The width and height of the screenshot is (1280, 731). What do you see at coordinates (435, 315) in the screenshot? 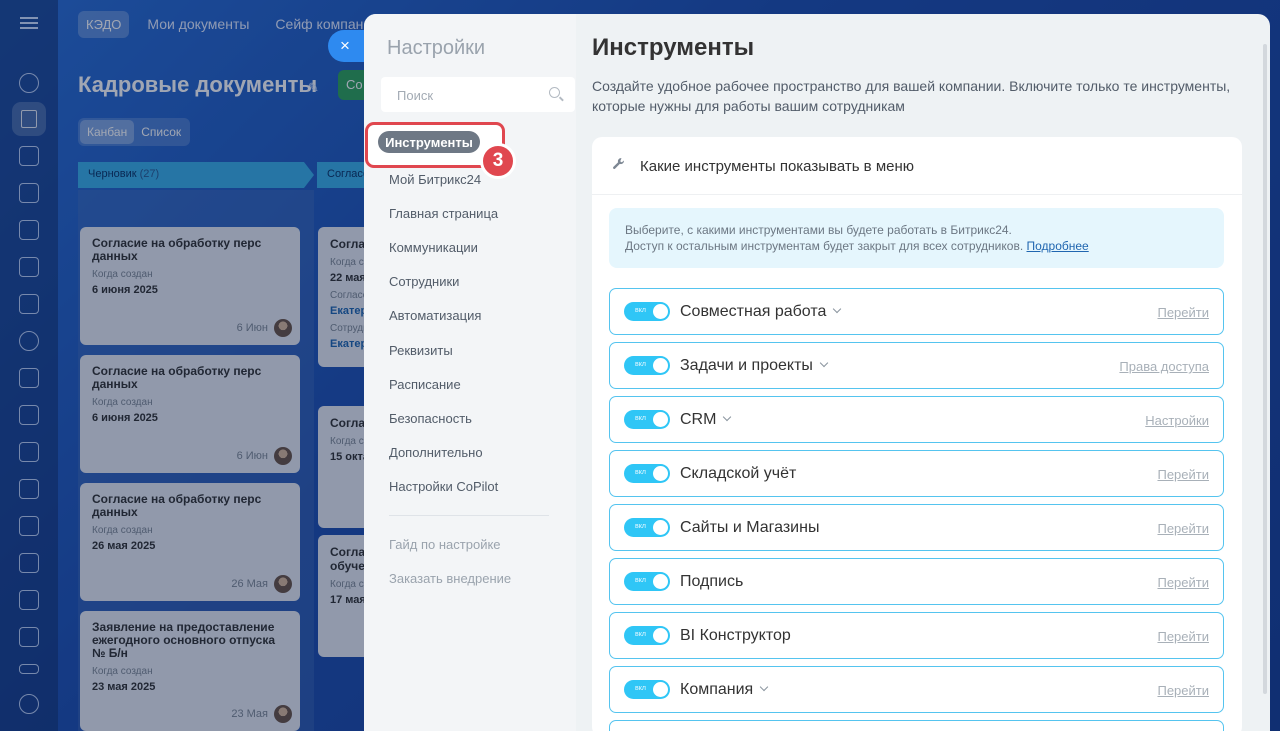
I see `nav-item-automation: Автоматизация` at bounding box center [435, 315].